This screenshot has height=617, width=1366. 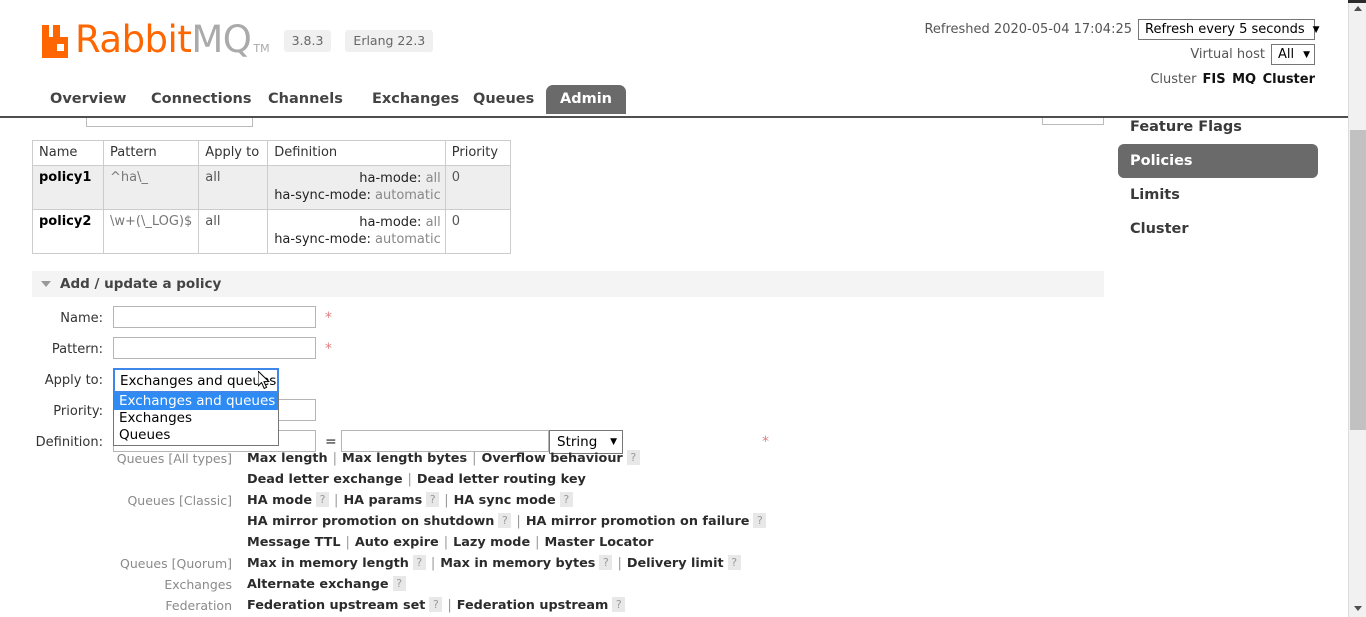 I want to click on vertical-scrollbar, so click(x=1357, y=308).